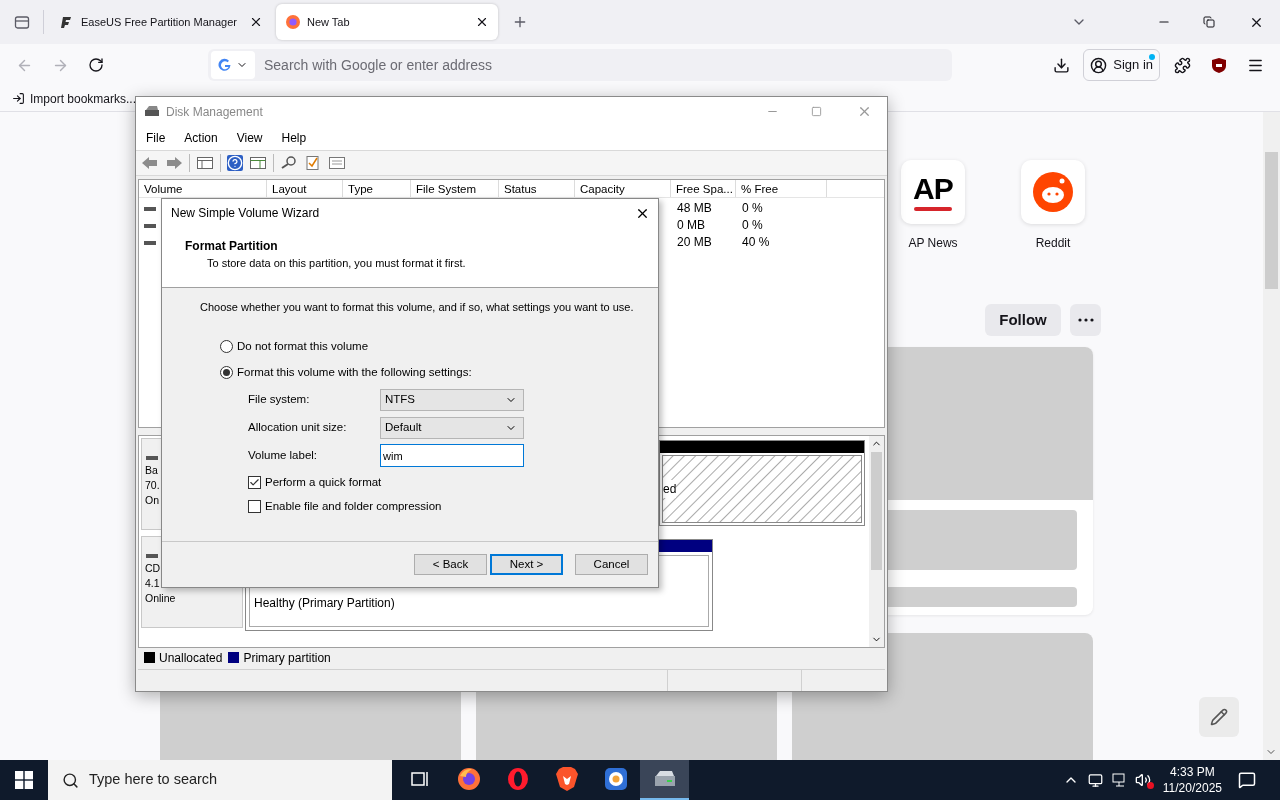  Describe the element at coordinates (756, 243) in the screenshot. I see `table-cell-text: 40 %` at that location.